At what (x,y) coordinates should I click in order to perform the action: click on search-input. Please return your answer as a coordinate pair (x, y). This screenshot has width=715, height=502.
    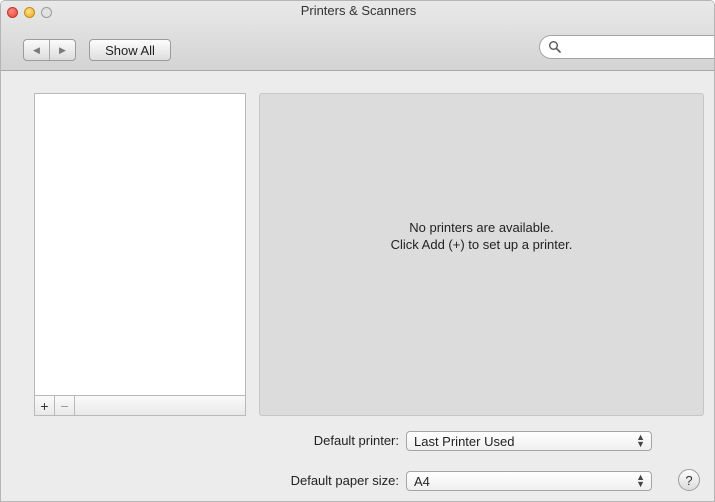
    Looking at the image, I should click on (639, 48).